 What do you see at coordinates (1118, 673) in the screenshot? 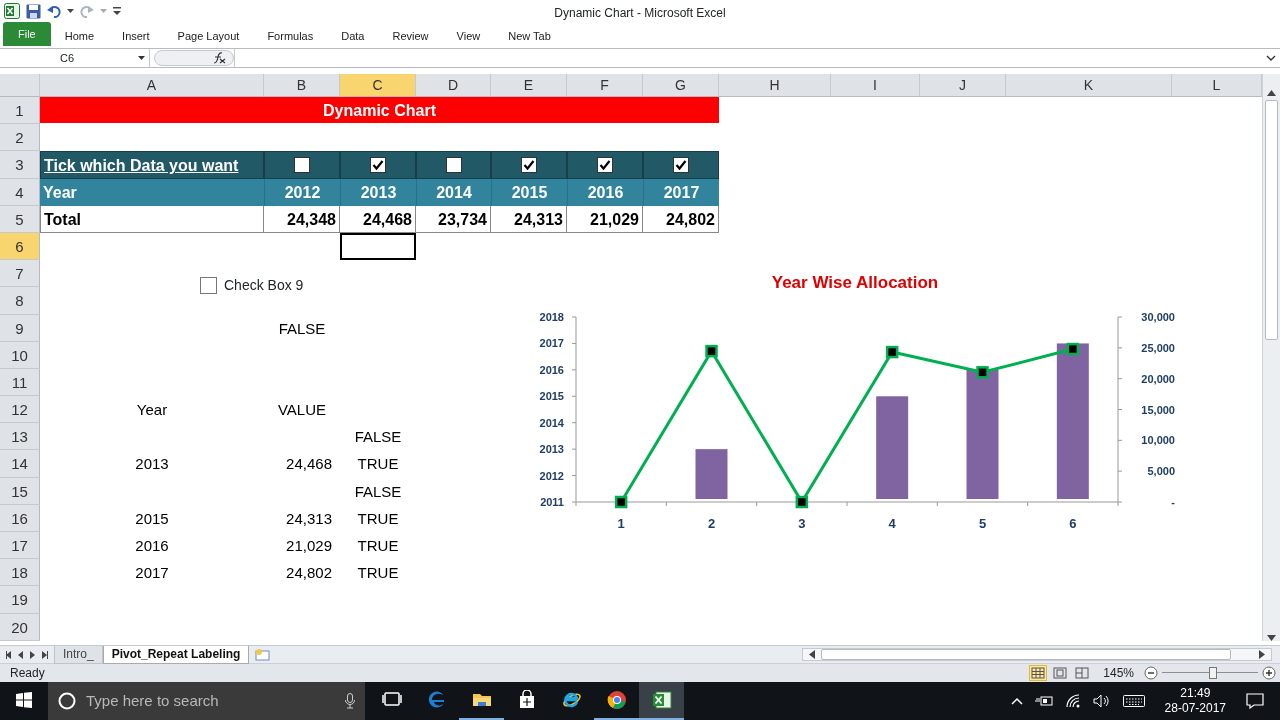
I see `zoom-level: 145%` at bounding box center [1118, 673].